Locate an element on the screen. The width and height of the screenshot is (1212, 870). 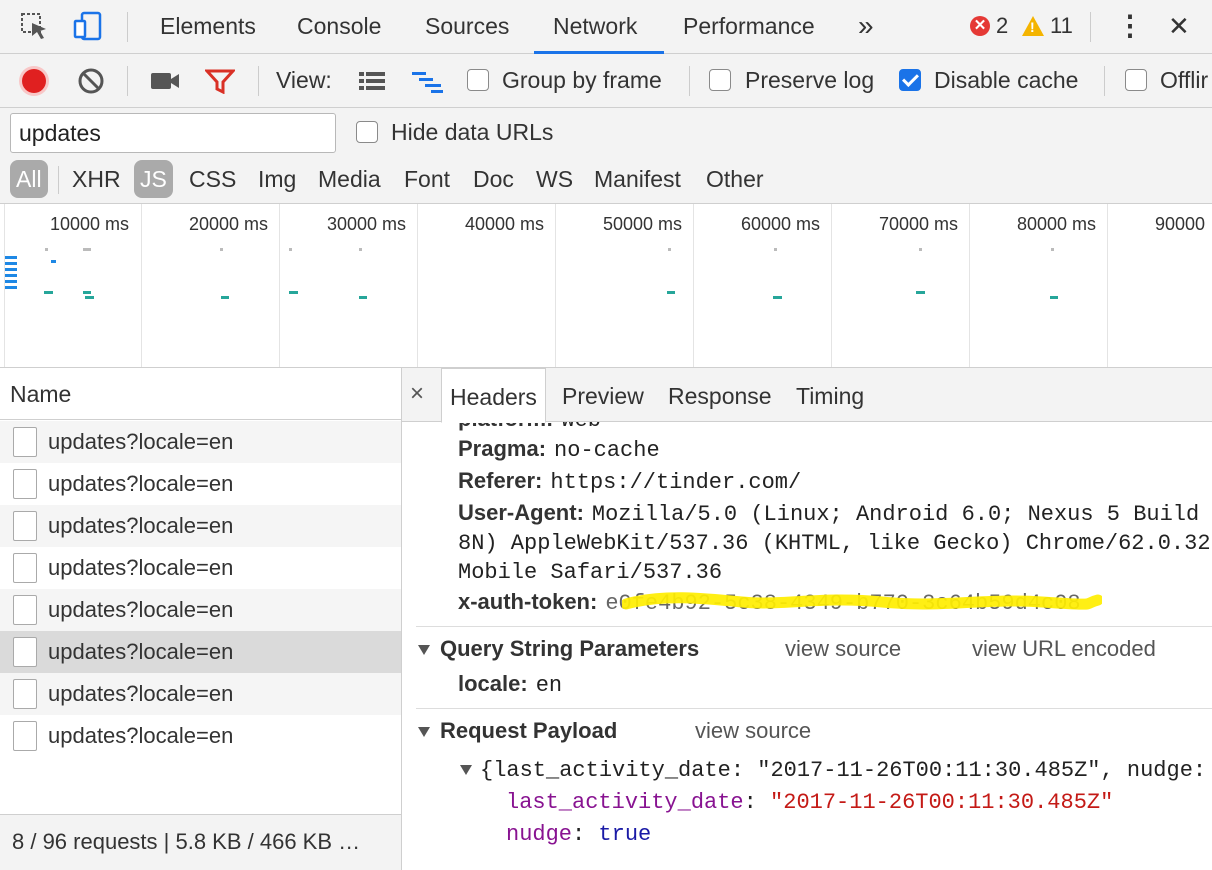
filter-input is located at coordinates (173, 133).